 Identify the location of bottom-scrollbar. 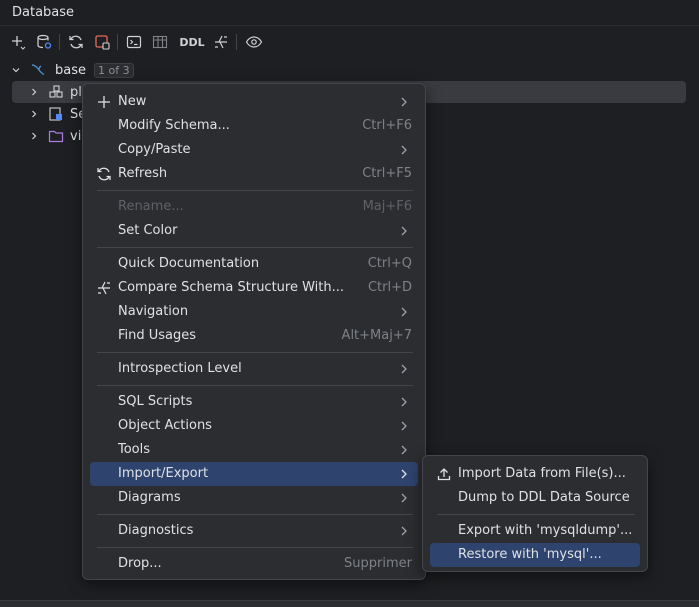
(349, 603).